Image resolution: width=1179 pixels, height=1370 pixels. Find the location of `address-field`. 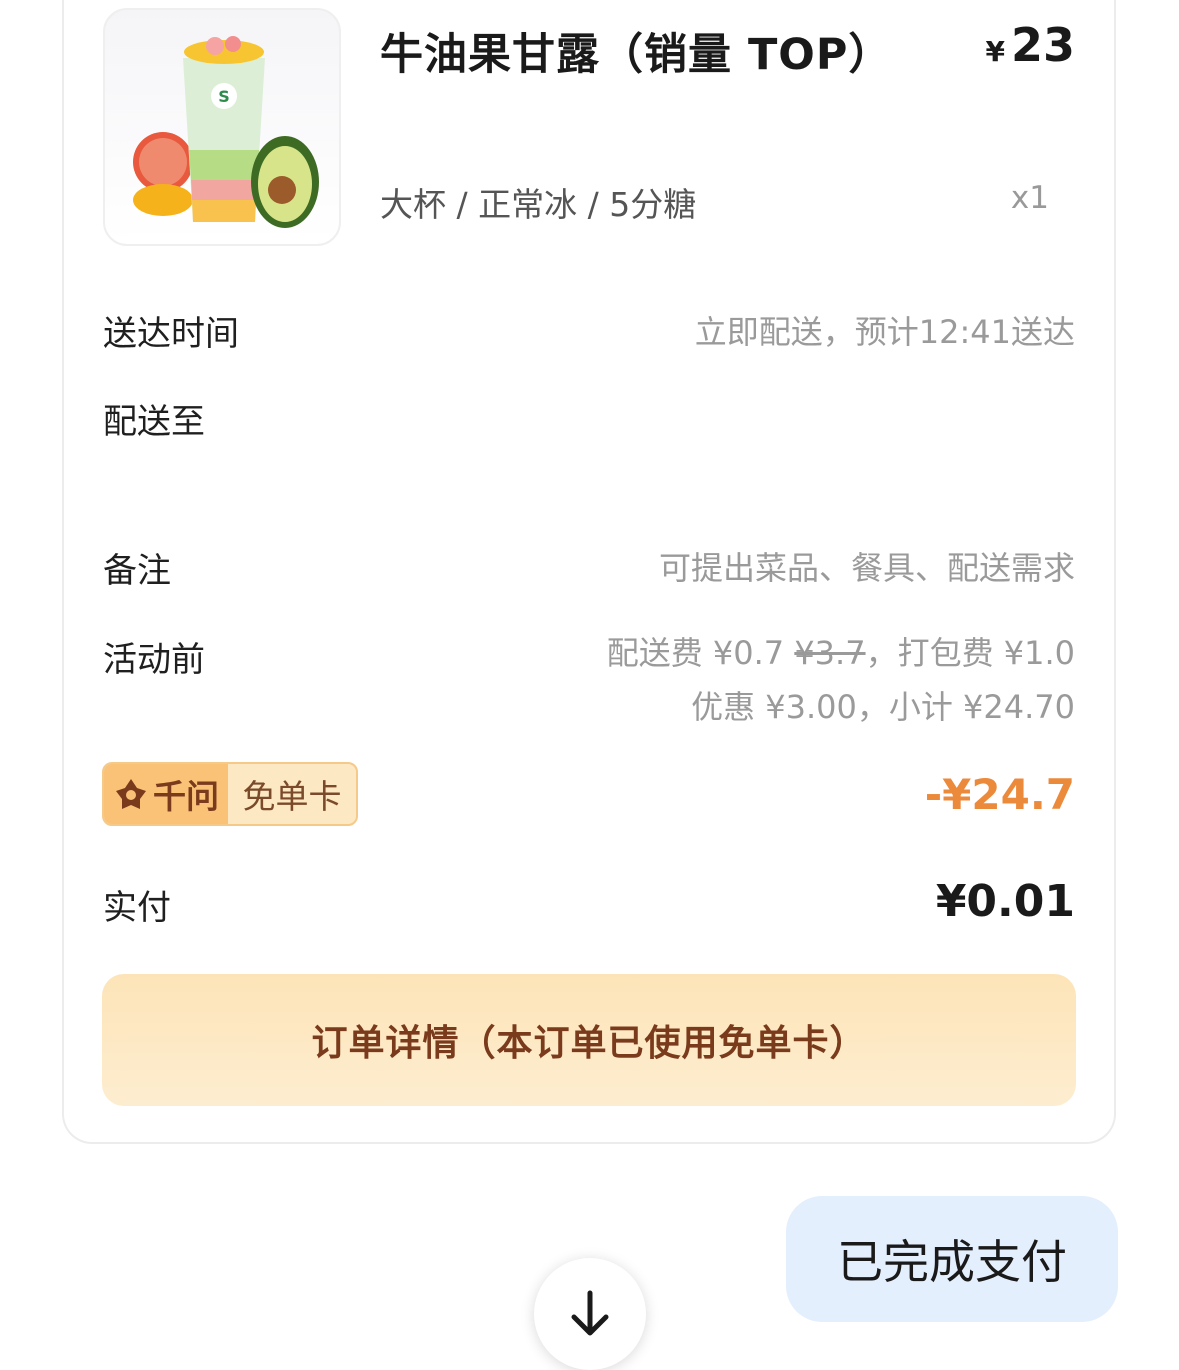

address-field is located at coordinates (1147, 442).